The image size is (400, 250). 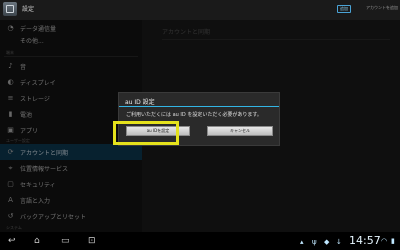 I want to click on action-bar: 設定 追加 アカウントを追加, so click(x=200, y=10).